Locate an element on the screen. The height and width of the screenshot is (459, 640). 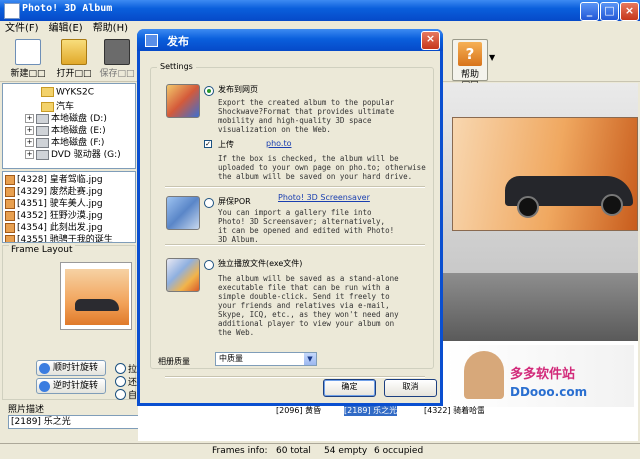
ok-button: 确定 is located at coordinates (349, 388).